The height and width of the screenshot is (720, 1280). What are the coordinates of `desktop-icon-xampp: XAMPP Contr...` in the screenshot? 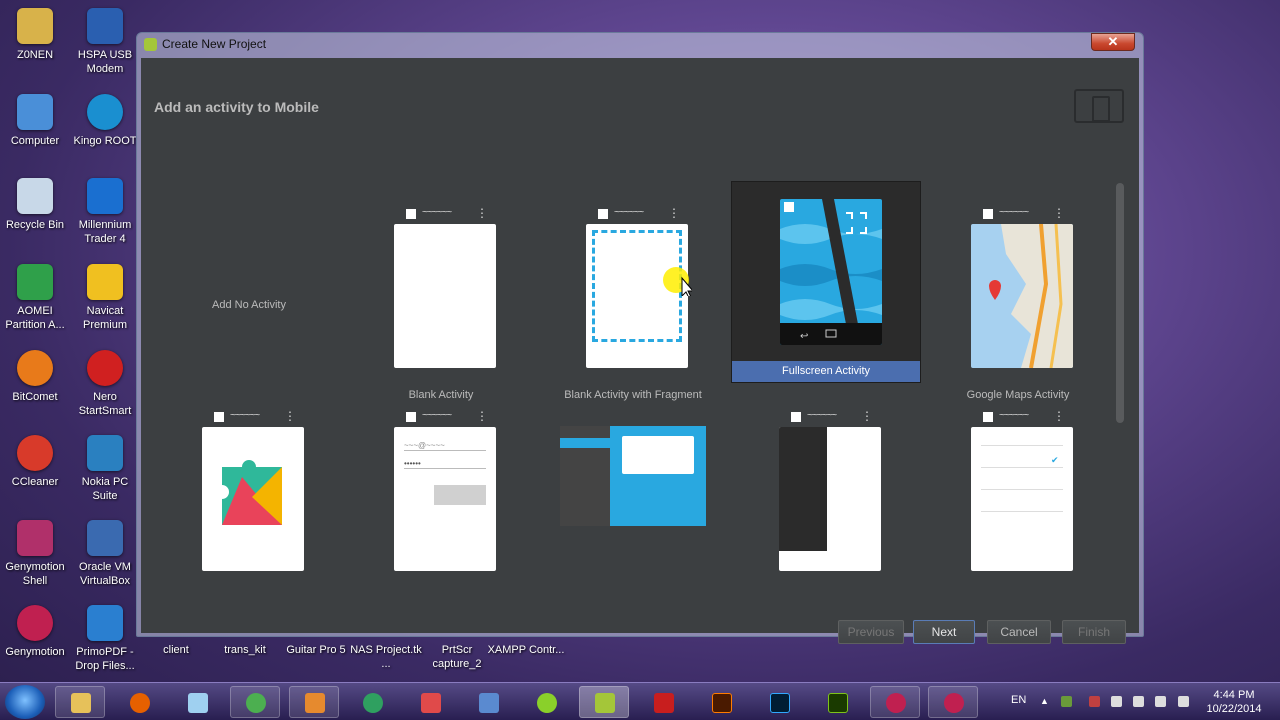 It's located at (526, 650).